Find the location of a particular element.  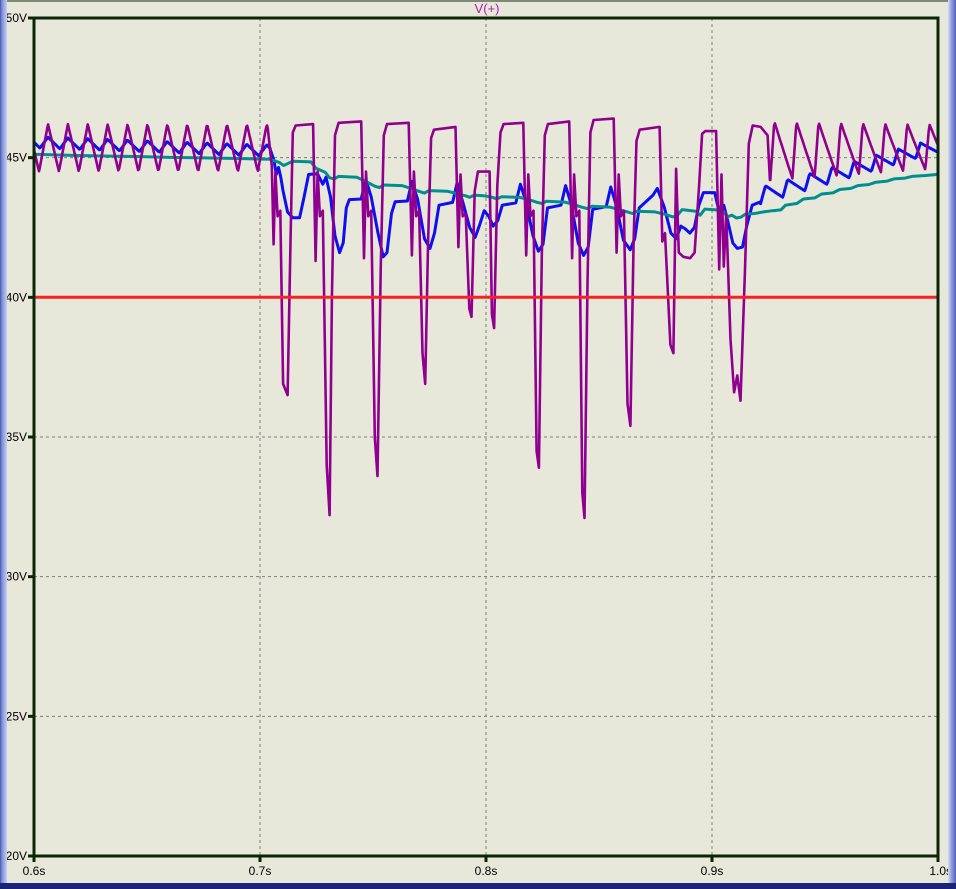

window-right-resize-border is located at coordinates (952, 441).